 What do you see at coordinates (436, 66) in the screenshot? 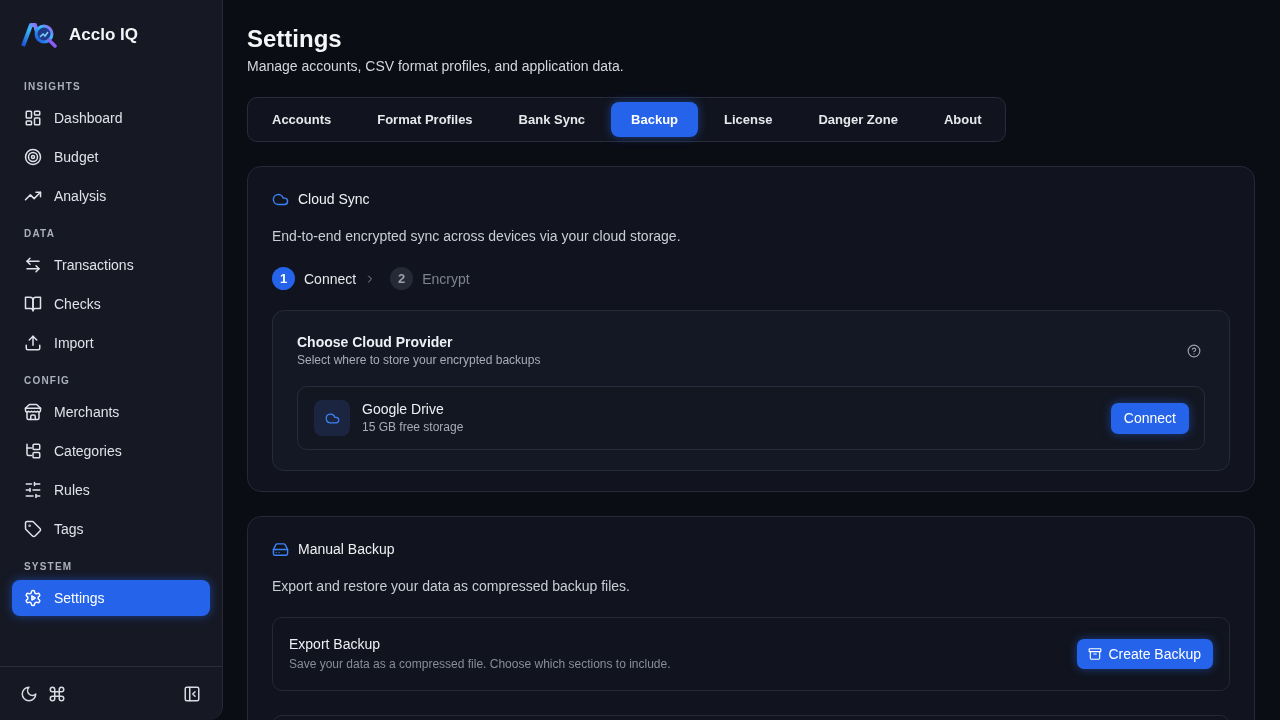
I see `page-subtitle: Manage accounts, CSV format profiles, and application data.` at bounding box center [436, 66].